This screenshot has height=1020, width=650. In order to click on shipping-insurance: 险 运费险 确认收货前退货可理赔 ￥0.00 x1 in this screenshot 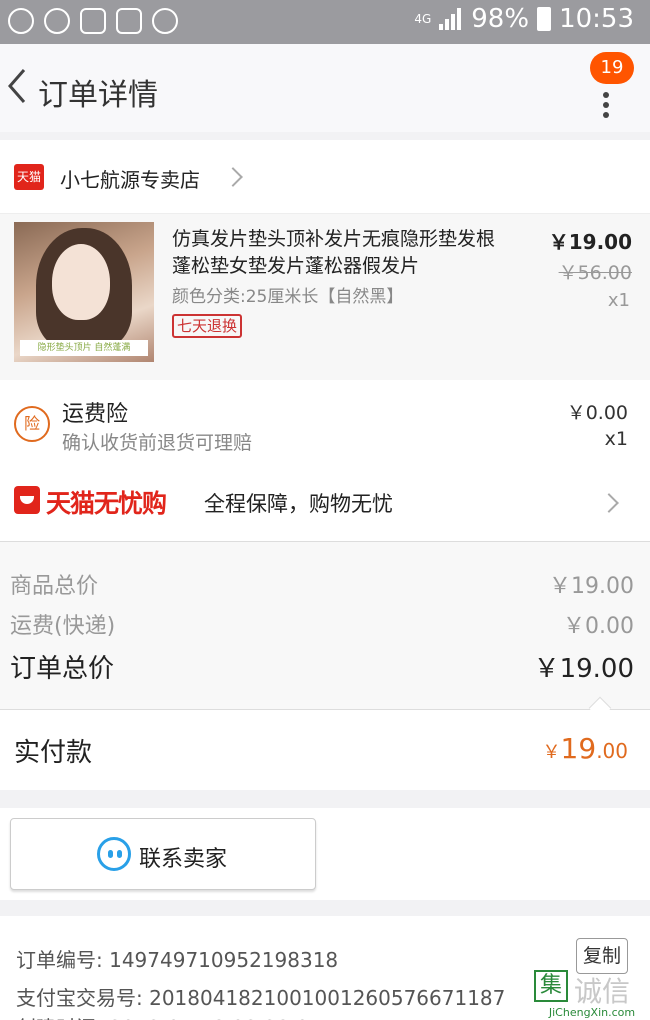, I will do `click(325, 422)`.